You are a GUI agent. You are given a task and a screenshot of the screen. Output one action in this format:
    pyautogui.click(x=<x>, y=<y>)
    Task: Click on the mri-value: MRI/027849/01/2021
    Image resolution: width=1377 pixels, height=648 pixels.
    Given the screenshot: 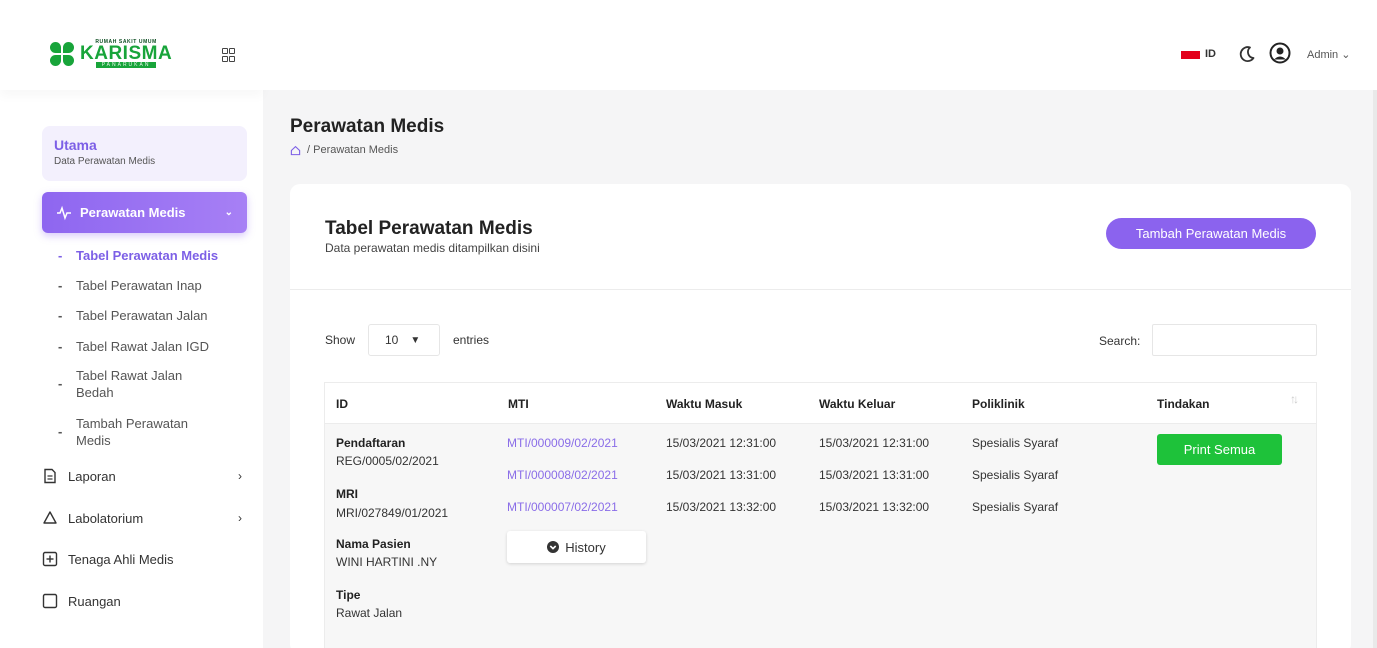 What is the action you would take?
    pyautogui.click(x=392, y=513)
    